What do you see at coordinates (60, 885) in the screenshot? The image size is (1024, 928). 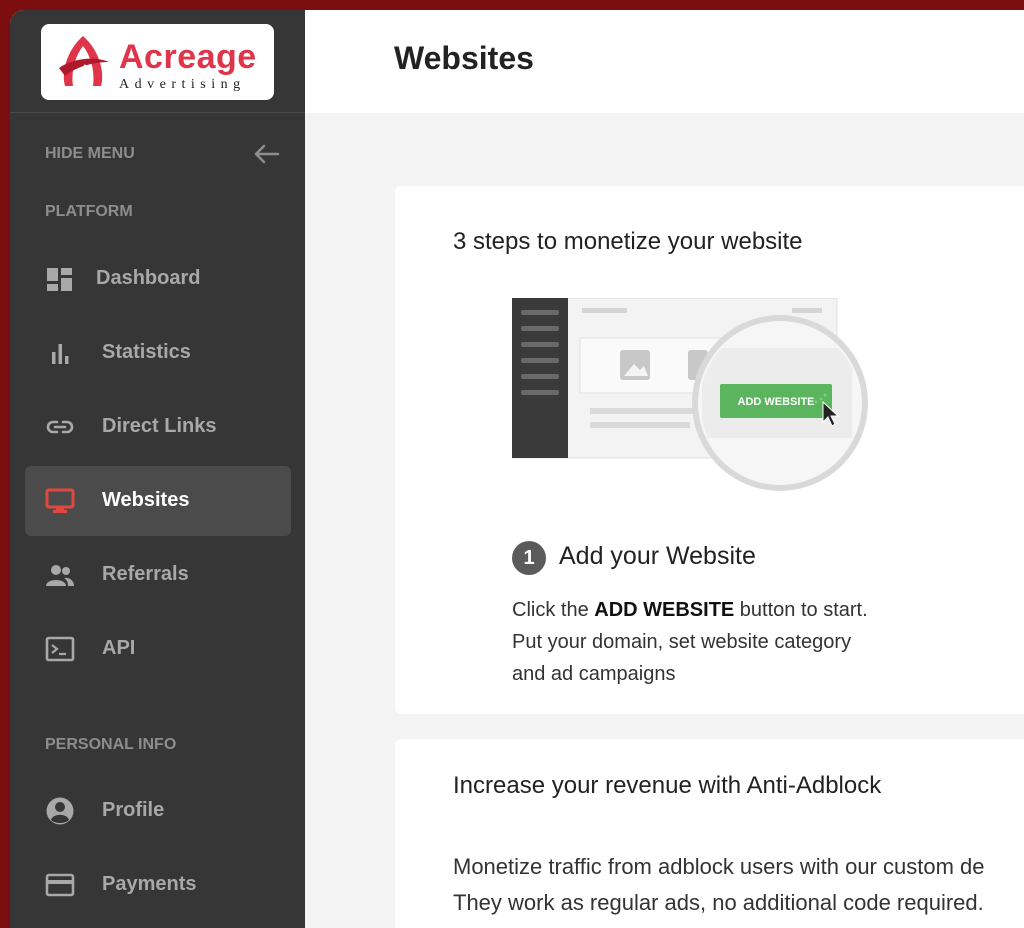 I see `credit-card-icon` at bounding box center [60, 885].